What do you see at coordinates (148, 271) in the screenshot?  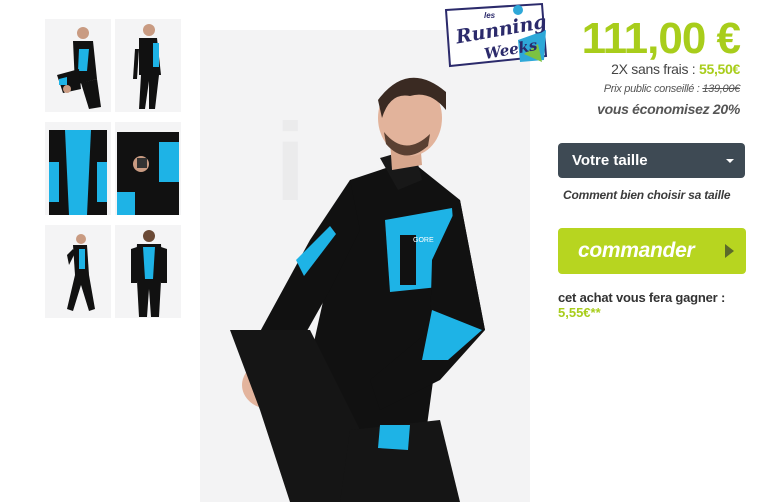 I see `thumbnail-back` at bounding box center [148, 271].